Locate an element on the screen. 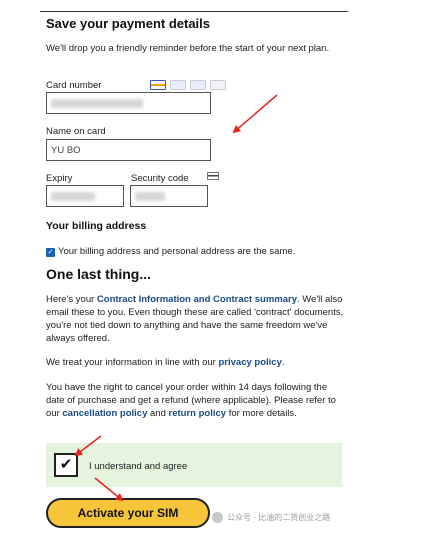  return-policy-link: return policy is located at coordinates (198, 413).